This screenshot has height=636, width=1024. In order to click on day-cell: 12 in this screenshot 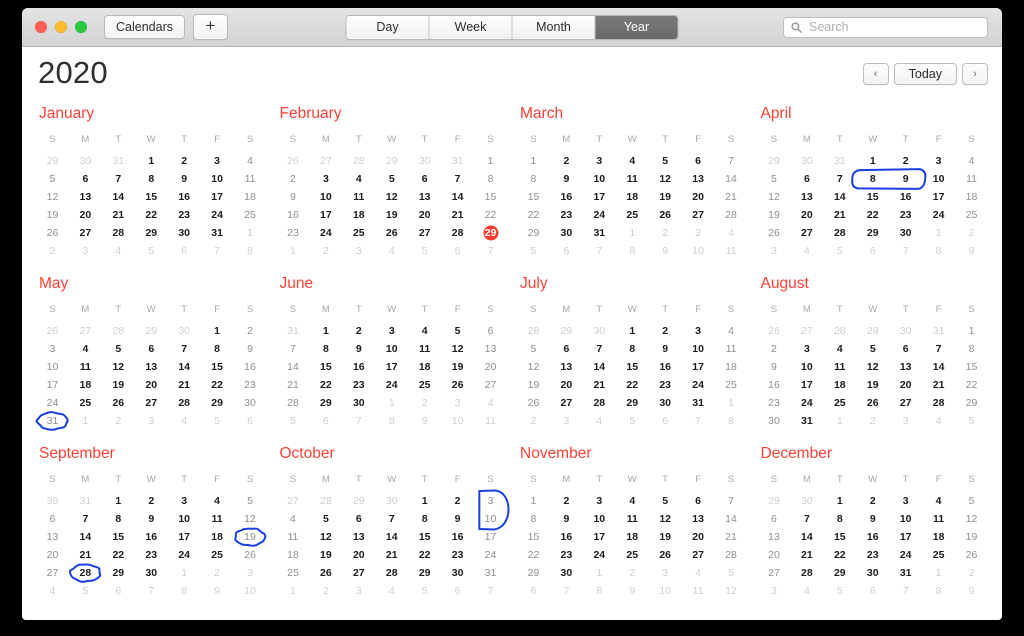, I will do `click(533, 367)`.